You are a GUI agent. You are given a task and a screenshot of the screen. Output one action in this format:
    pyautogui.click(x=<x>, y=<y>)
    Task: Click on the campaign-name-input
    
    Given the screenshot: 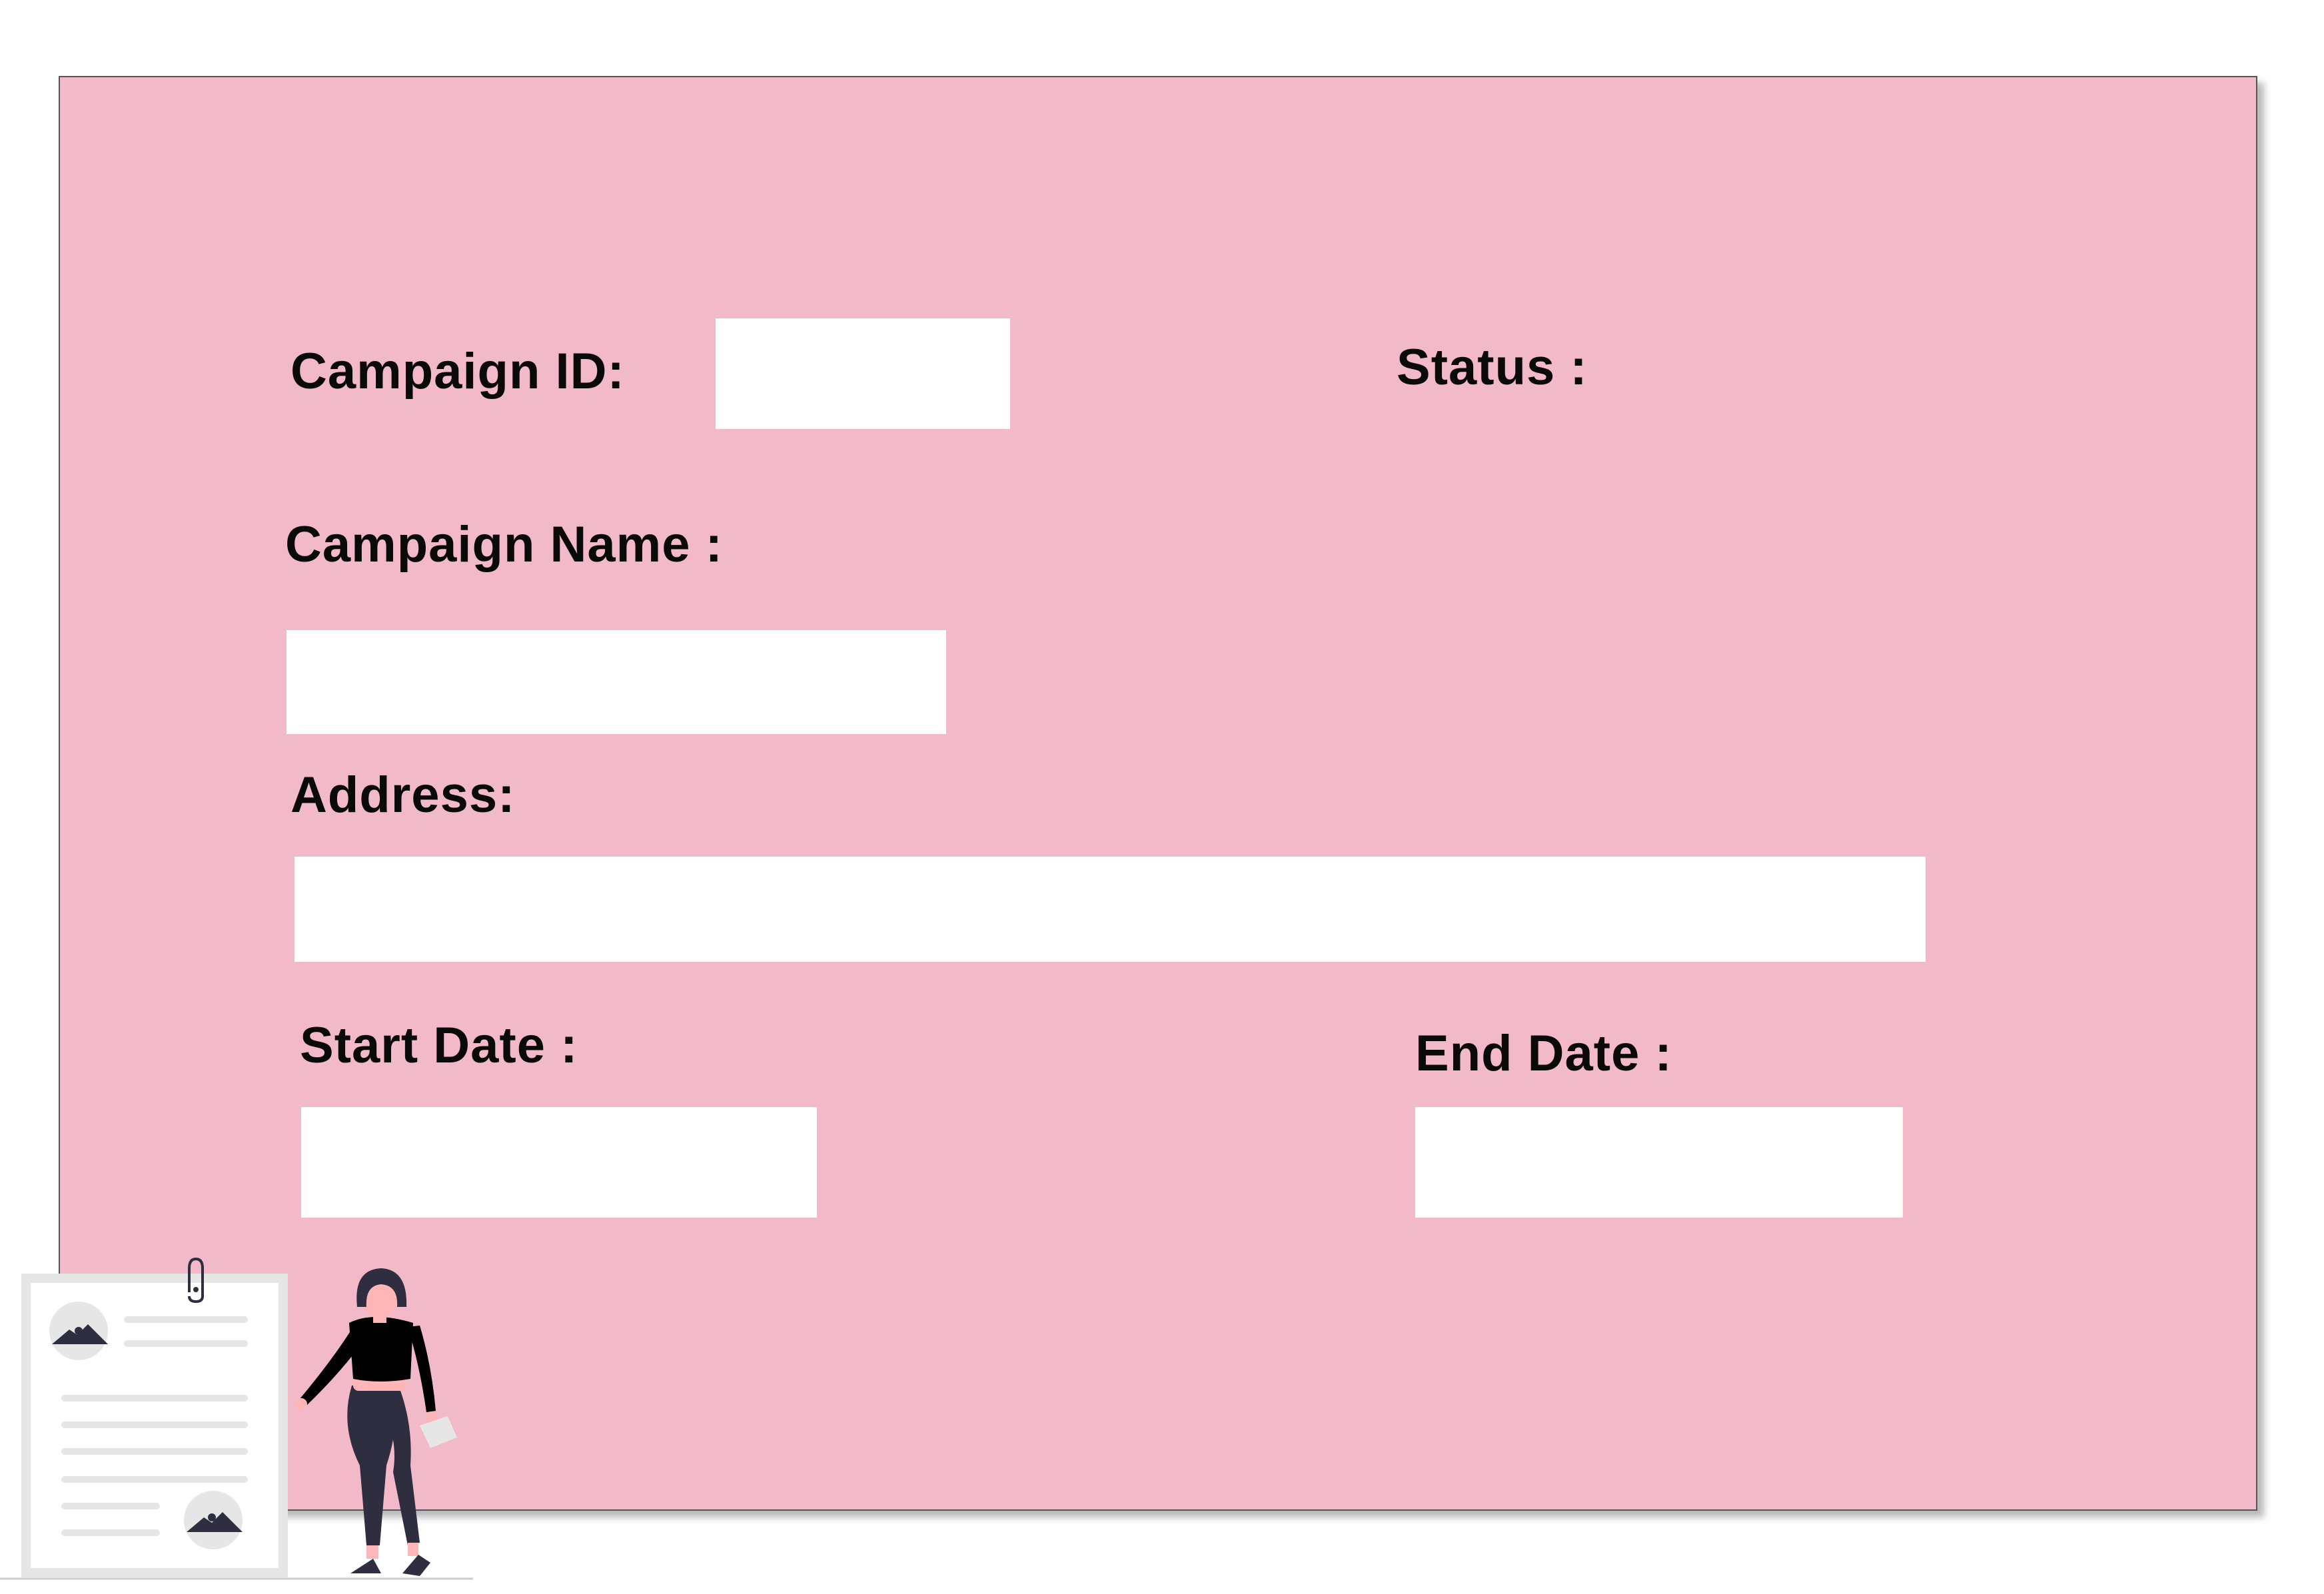 What is the action you would take?
    pyautogui.click(x=616, y=682)
    